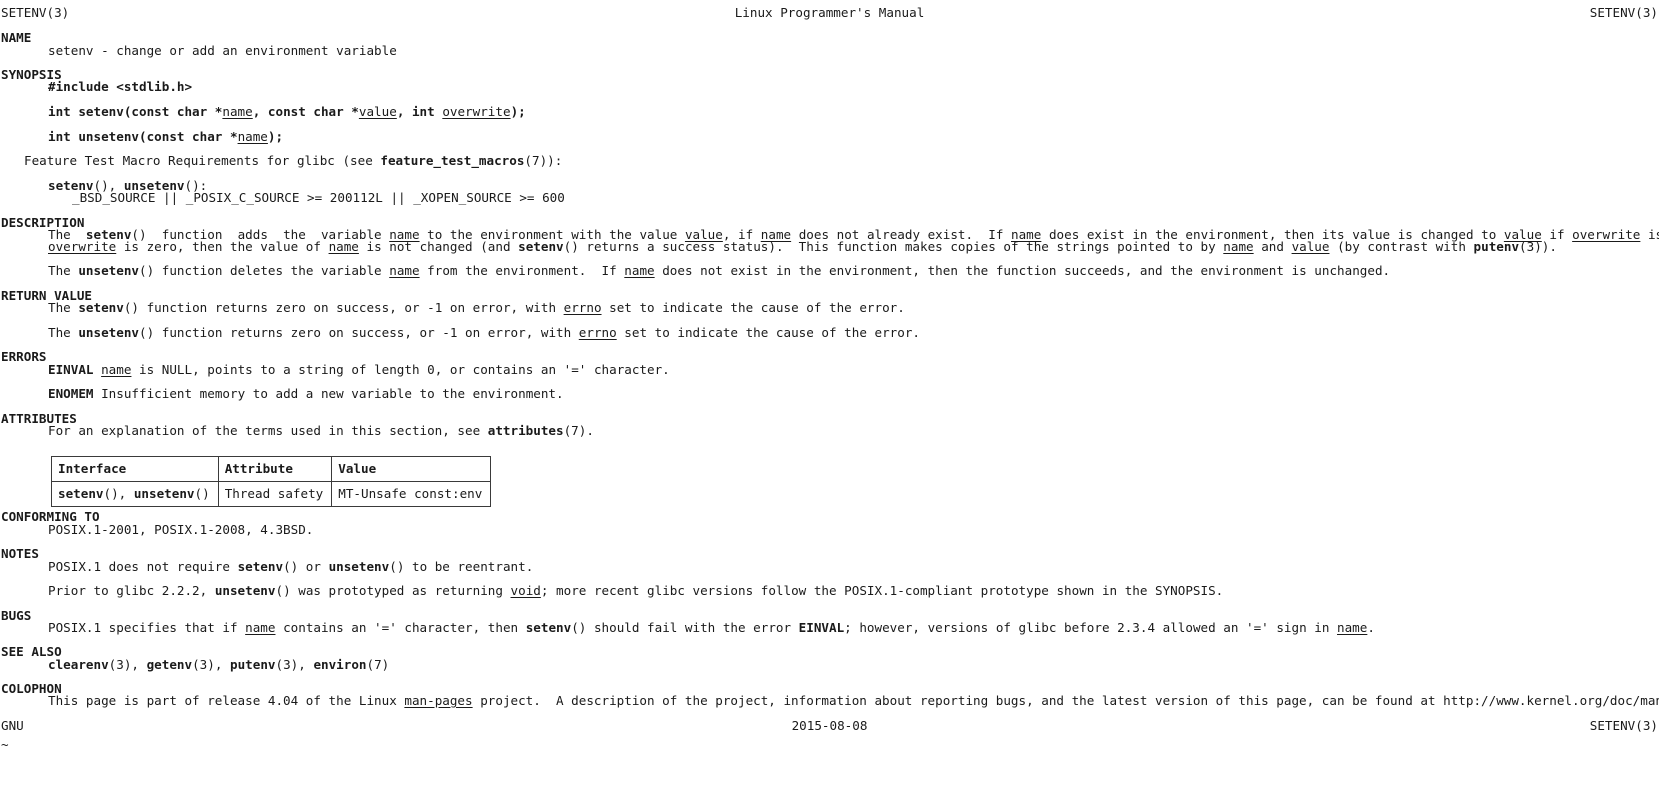  I want to click on ftm-intro-post: (7)):, so click(543, 160).